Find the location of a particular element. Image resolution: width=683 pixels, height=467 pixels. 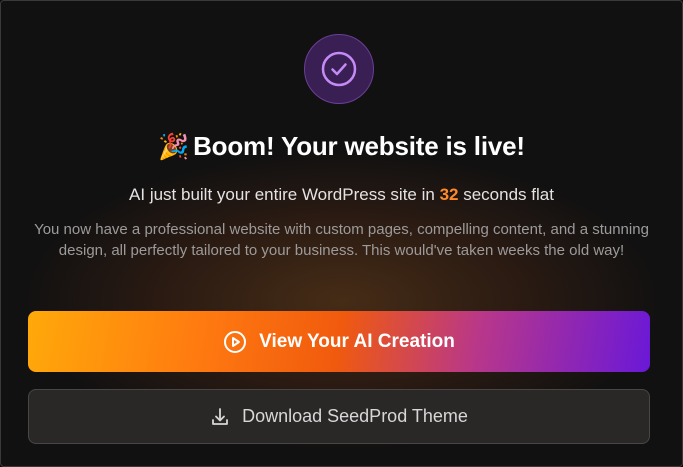

download-icon is located at coordinates (220, 417).